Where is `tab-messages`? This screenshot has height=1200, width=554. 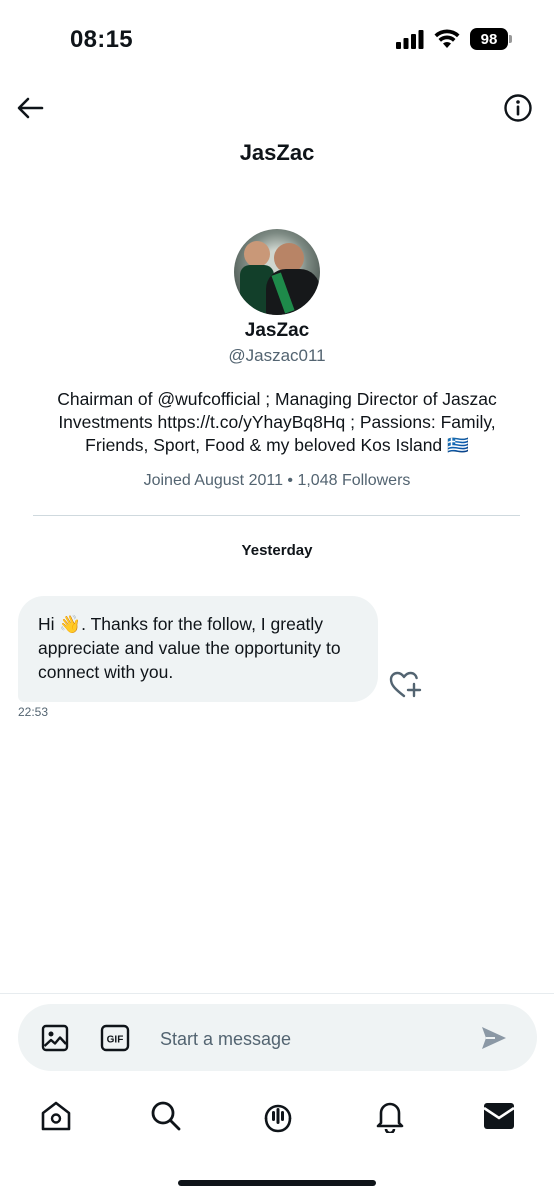 tab-messages is located at coordinates (499, 1116).